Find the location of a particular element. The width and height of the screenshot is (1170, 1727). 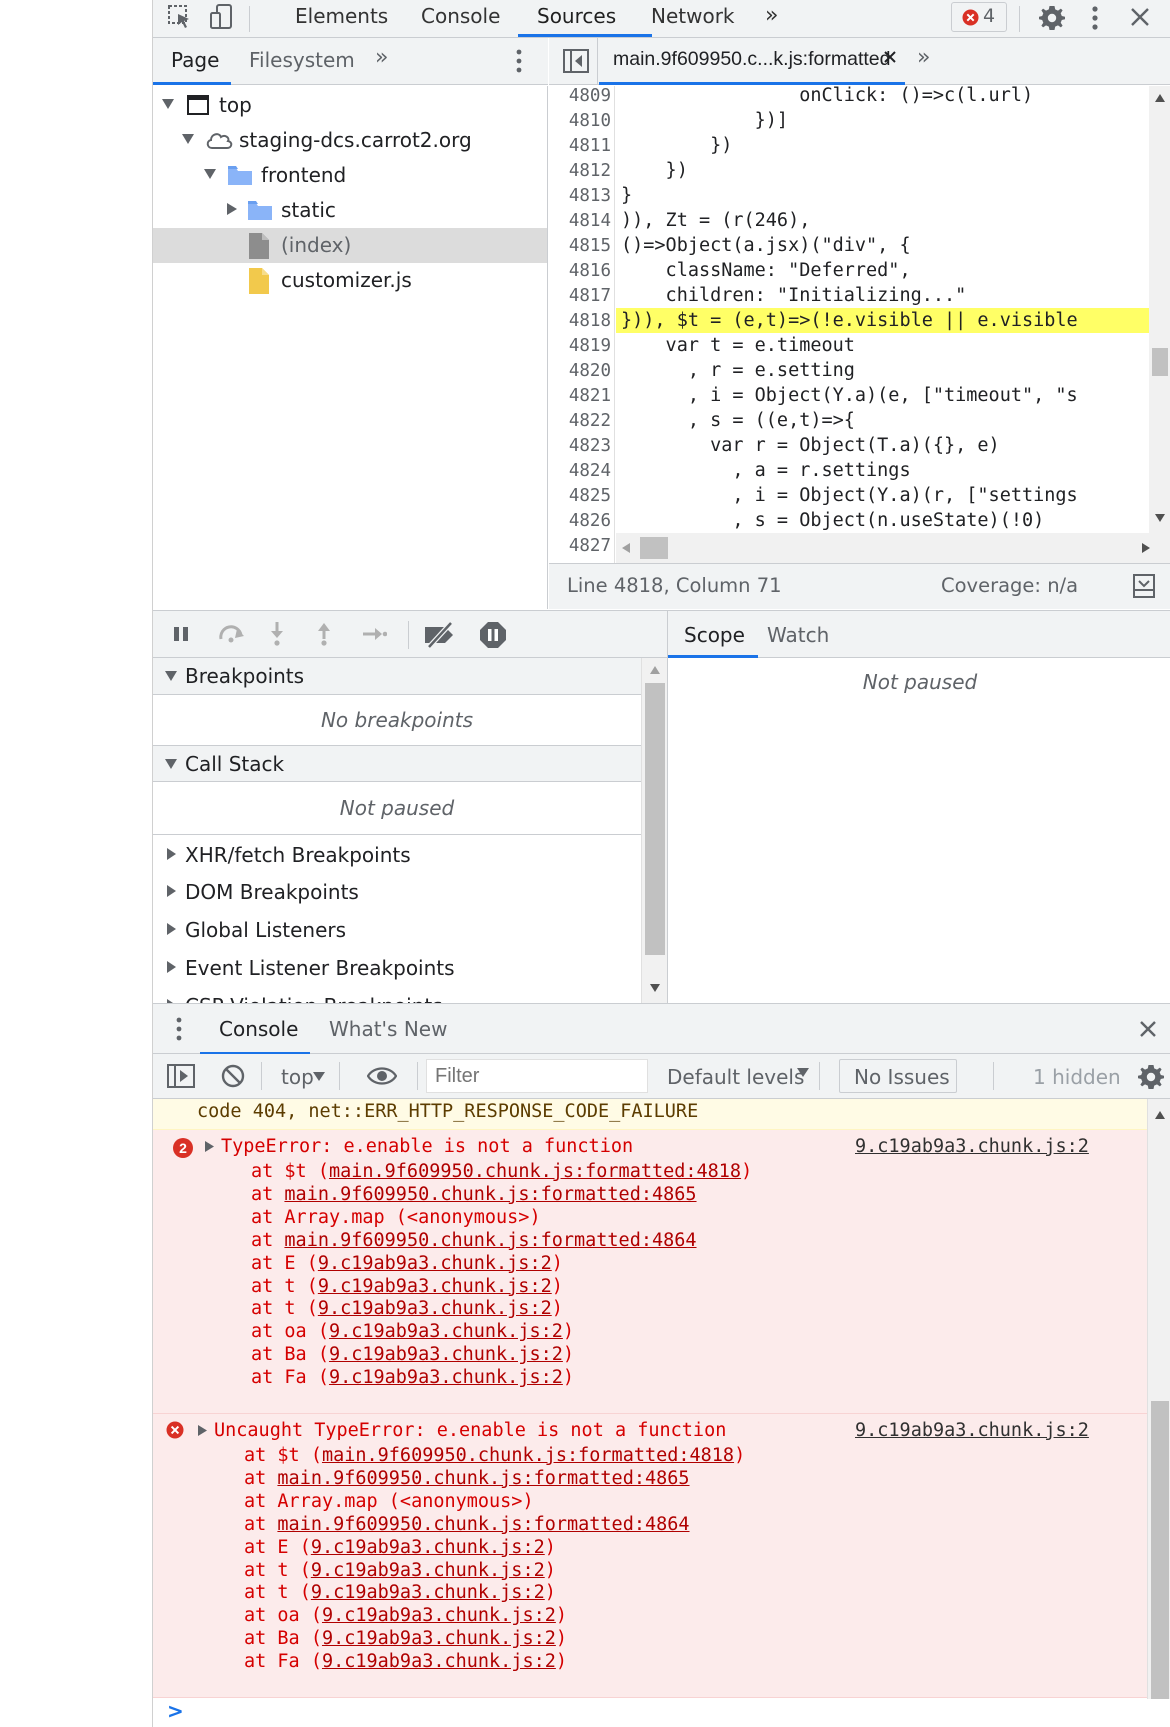

step-icon is located at coordinates (374, 634).